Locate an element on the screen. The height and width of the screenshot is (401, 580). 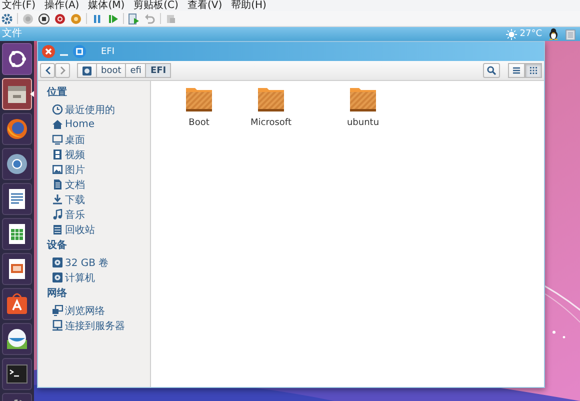
maximize-icon is located at coordinates (79, 51).